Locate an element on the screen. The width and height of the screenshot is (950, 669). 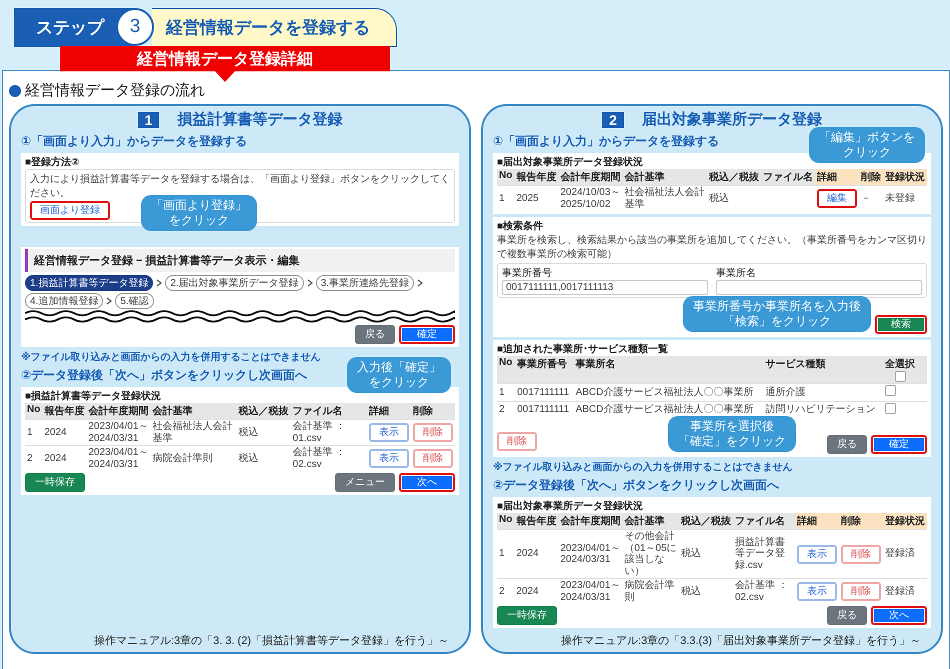
select-all-checkbox is located at coordinates (900, 376).